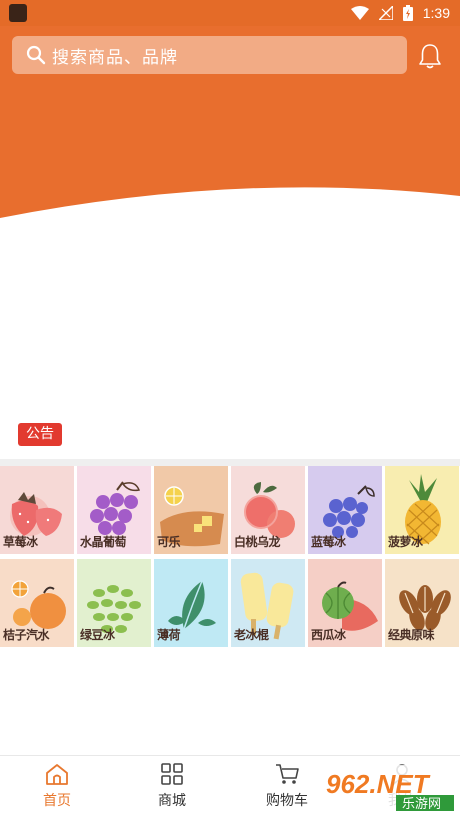 The width and height of the screenshot is (460, 817). I want to click on product-name: 绿豆冰, so click(97, 635).